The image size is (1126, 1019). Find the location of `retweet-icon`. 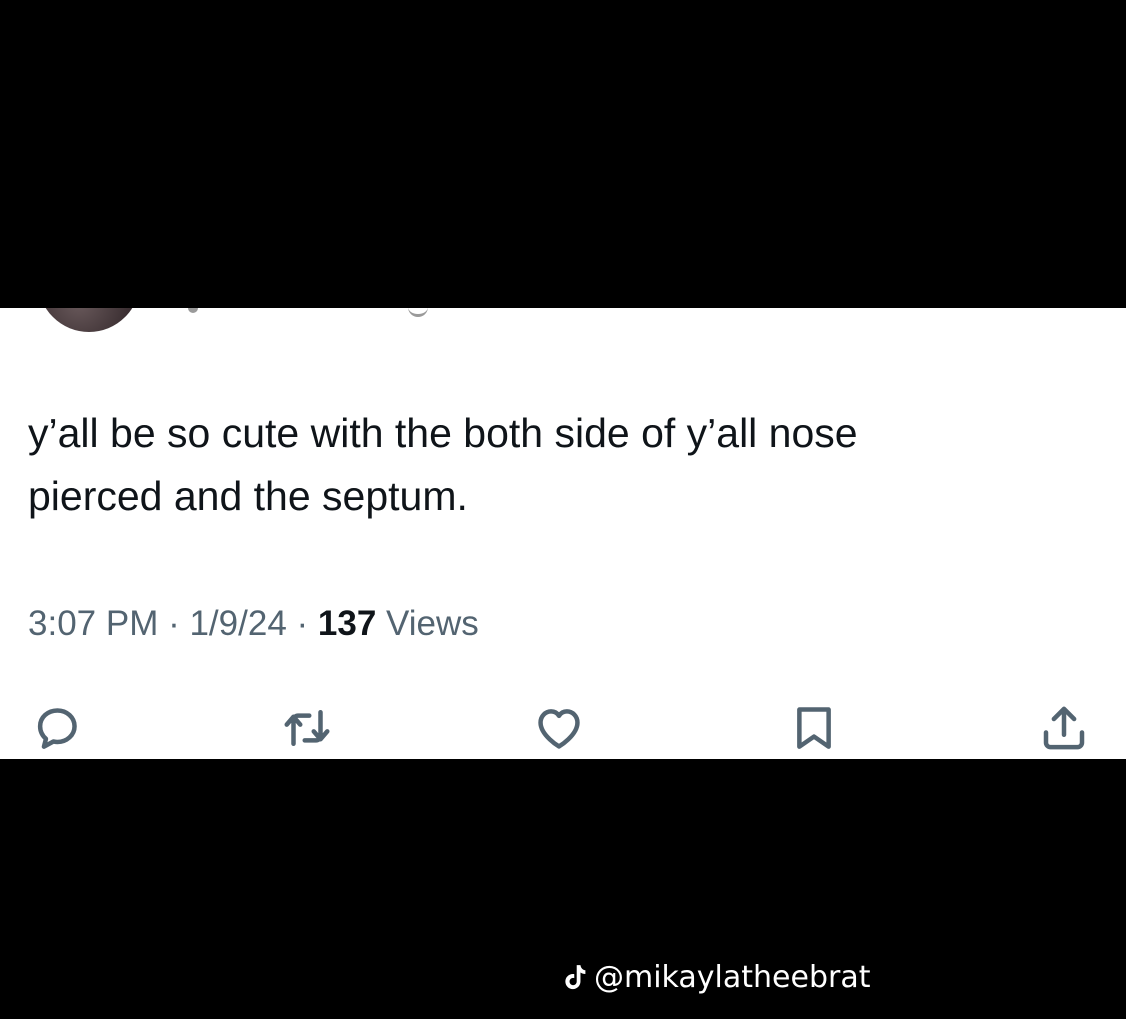

retweet-icon is located at coordinates (307, 728).